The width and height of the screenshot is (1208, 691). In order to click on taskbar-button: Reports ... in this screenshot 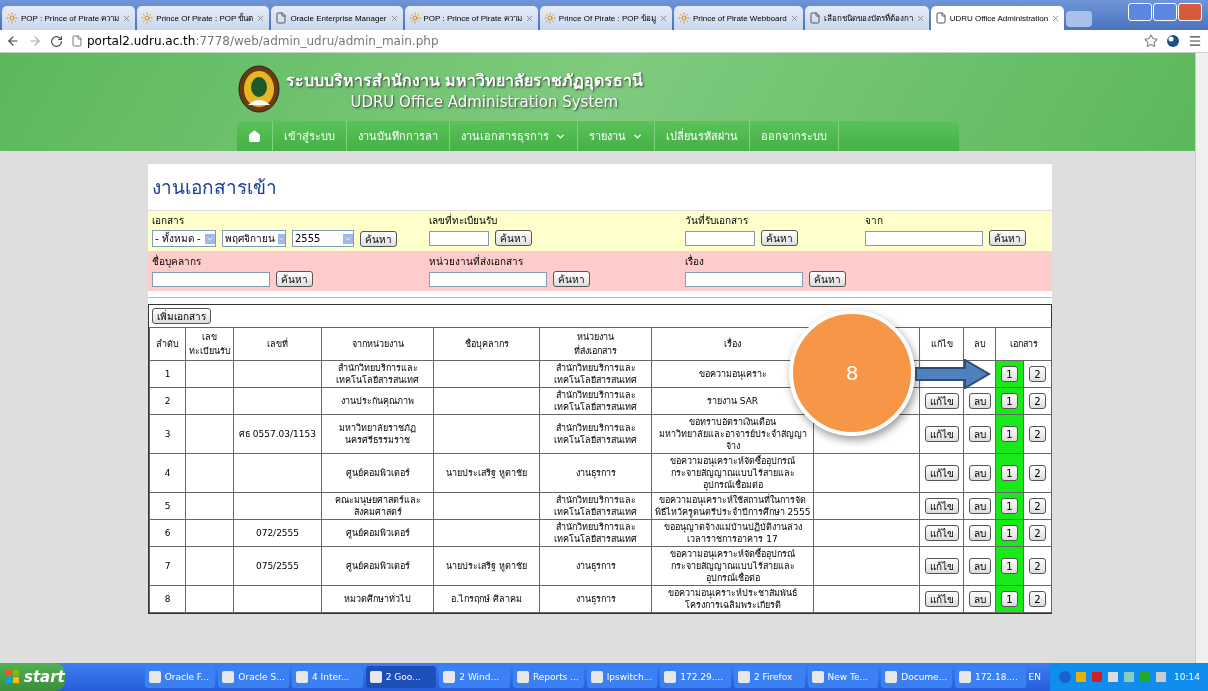, I will do `click(548, 677)`.